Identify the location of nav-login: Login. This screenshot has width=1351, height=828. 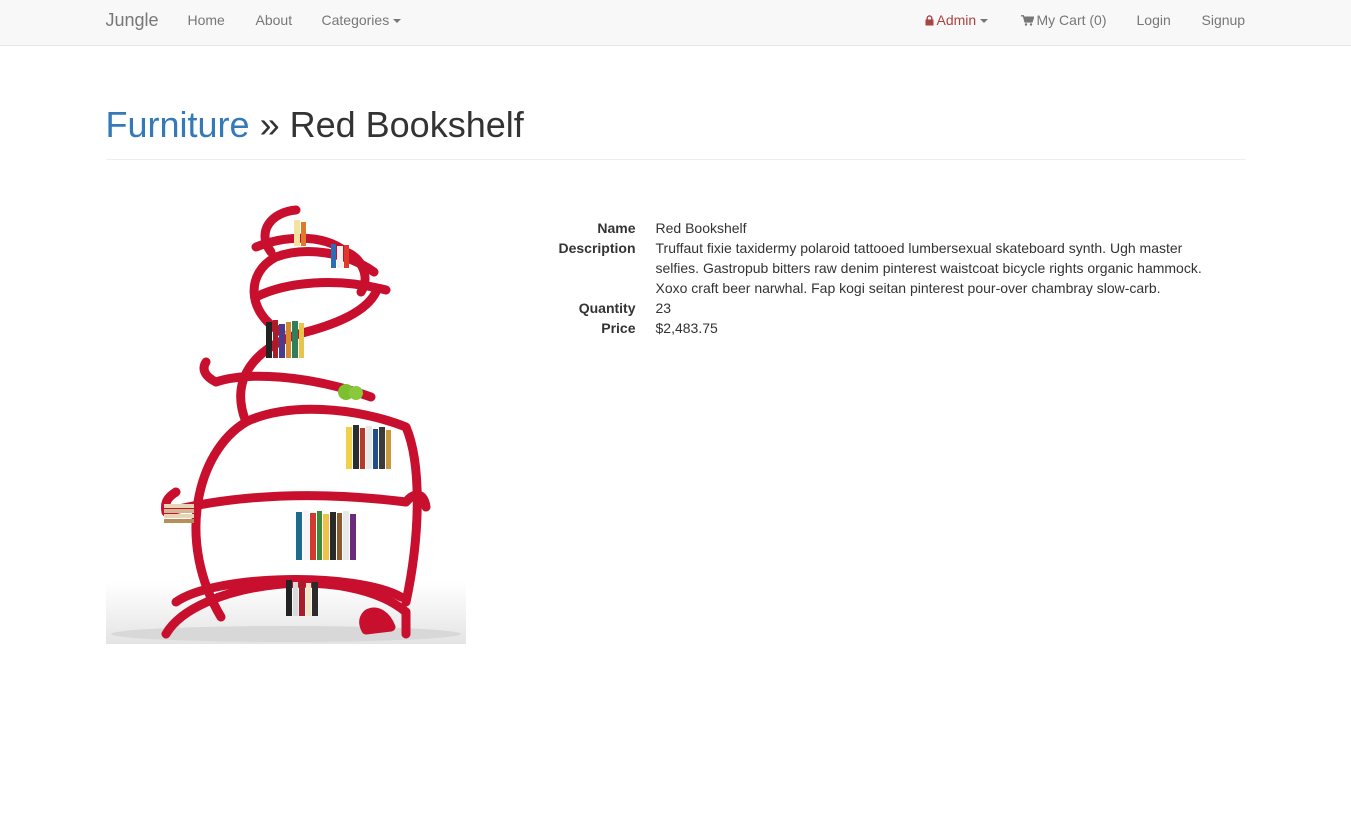
(1154, 20).